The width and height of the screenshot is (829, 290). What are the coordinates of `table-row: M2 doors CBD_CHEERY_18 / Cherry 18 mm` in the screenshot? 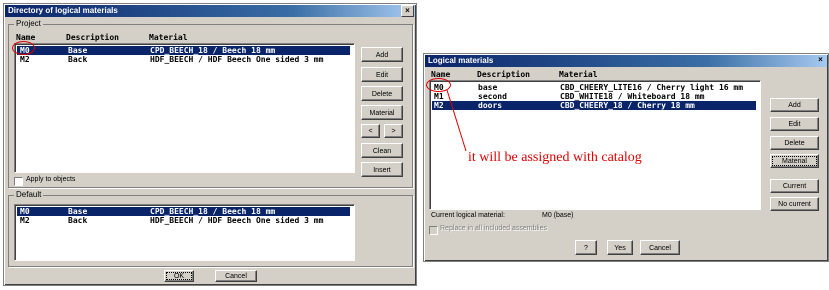 It's located at (594, 105).